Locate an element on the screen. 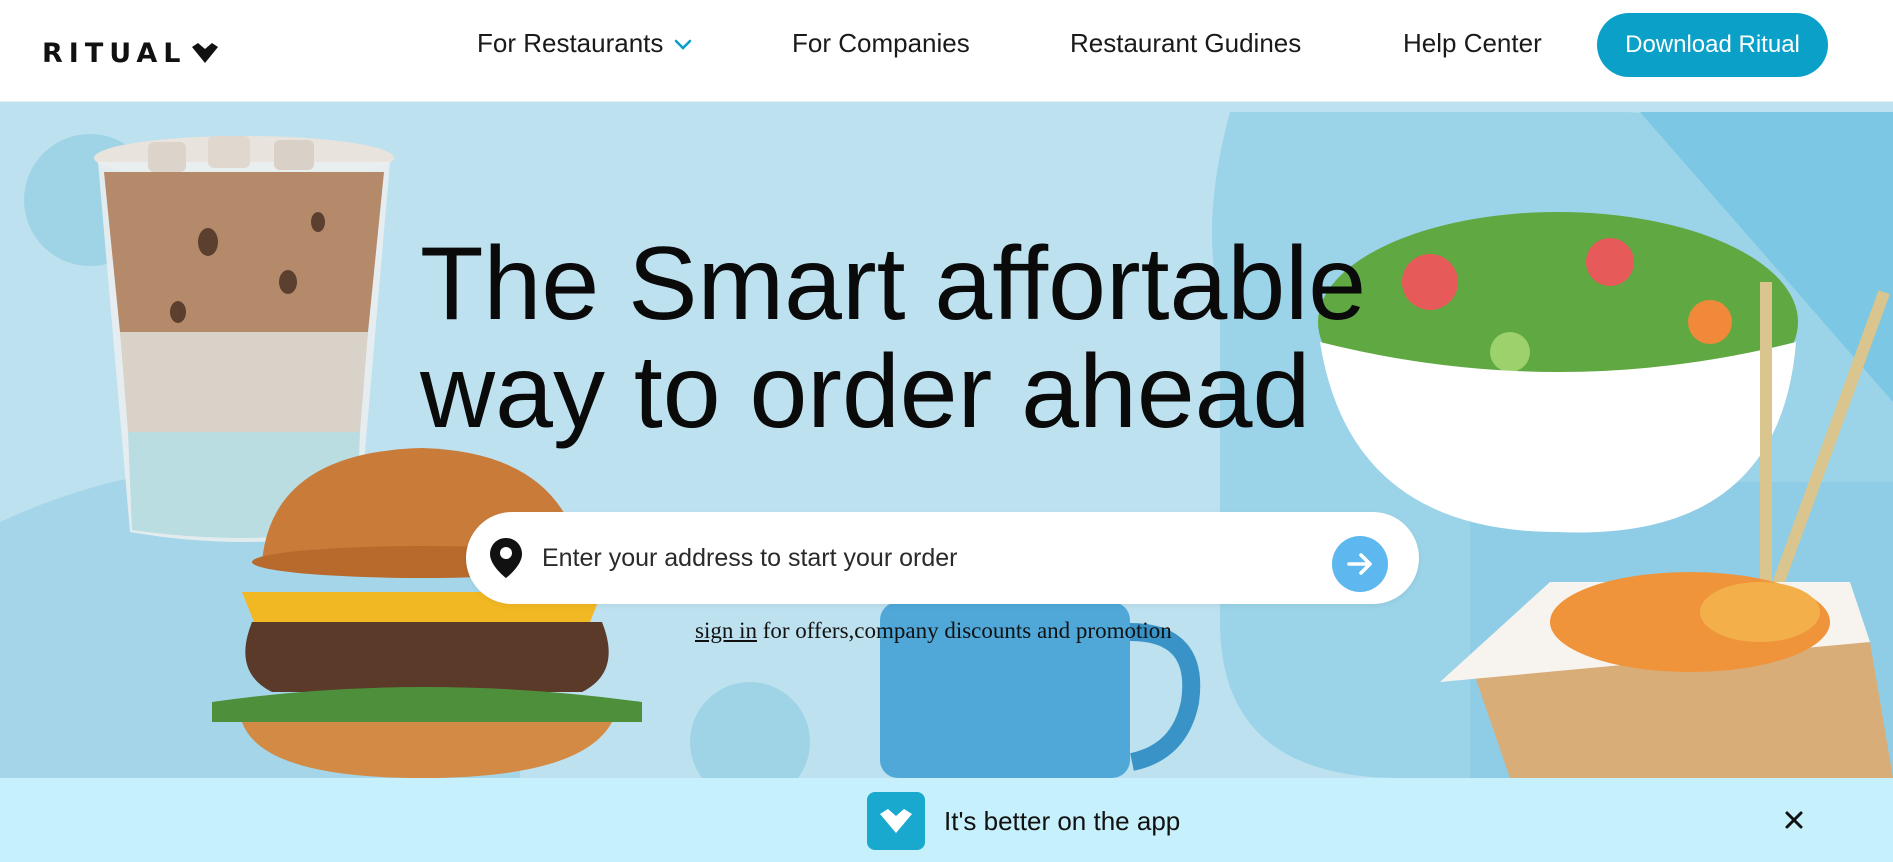 The image size is (1893, 862). nav-item-label: For Restaurants is located at coordinates (570, 43).